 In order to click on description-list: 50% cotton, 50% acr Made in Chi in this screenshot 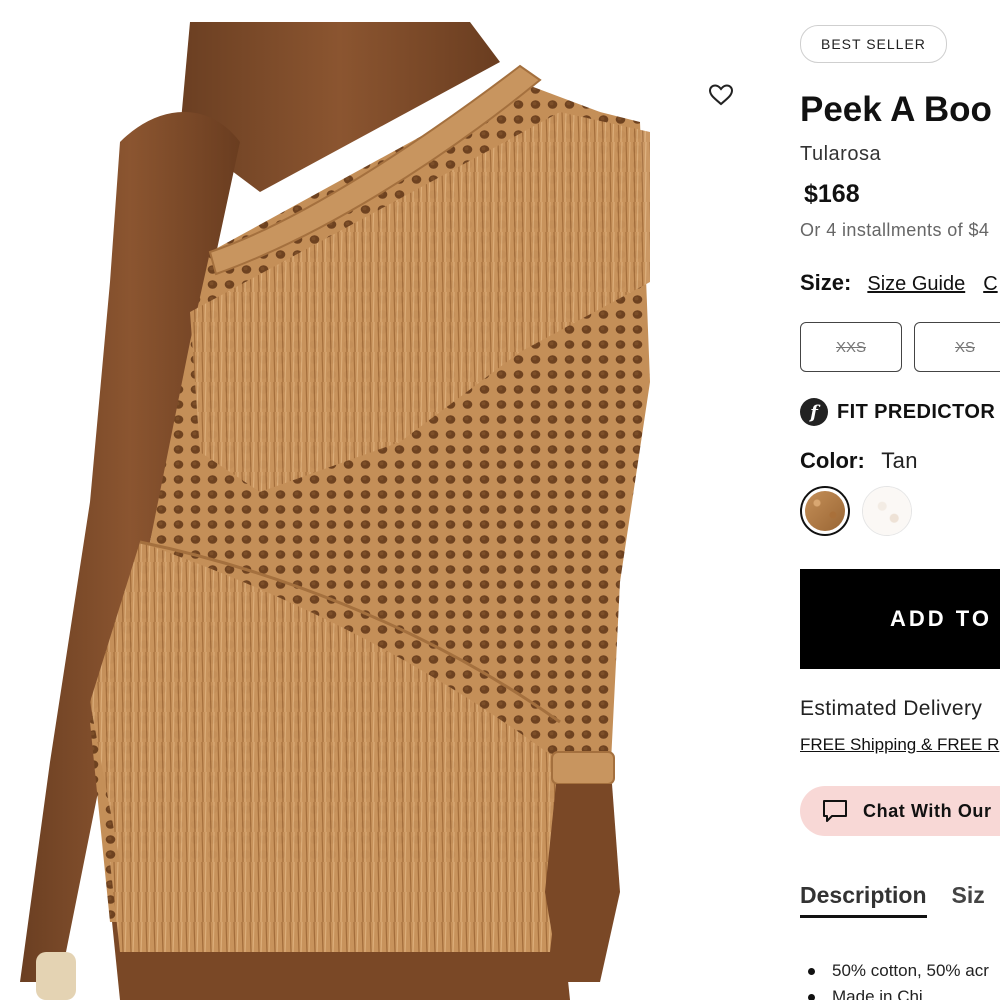, I will do `click(894, 979)`.